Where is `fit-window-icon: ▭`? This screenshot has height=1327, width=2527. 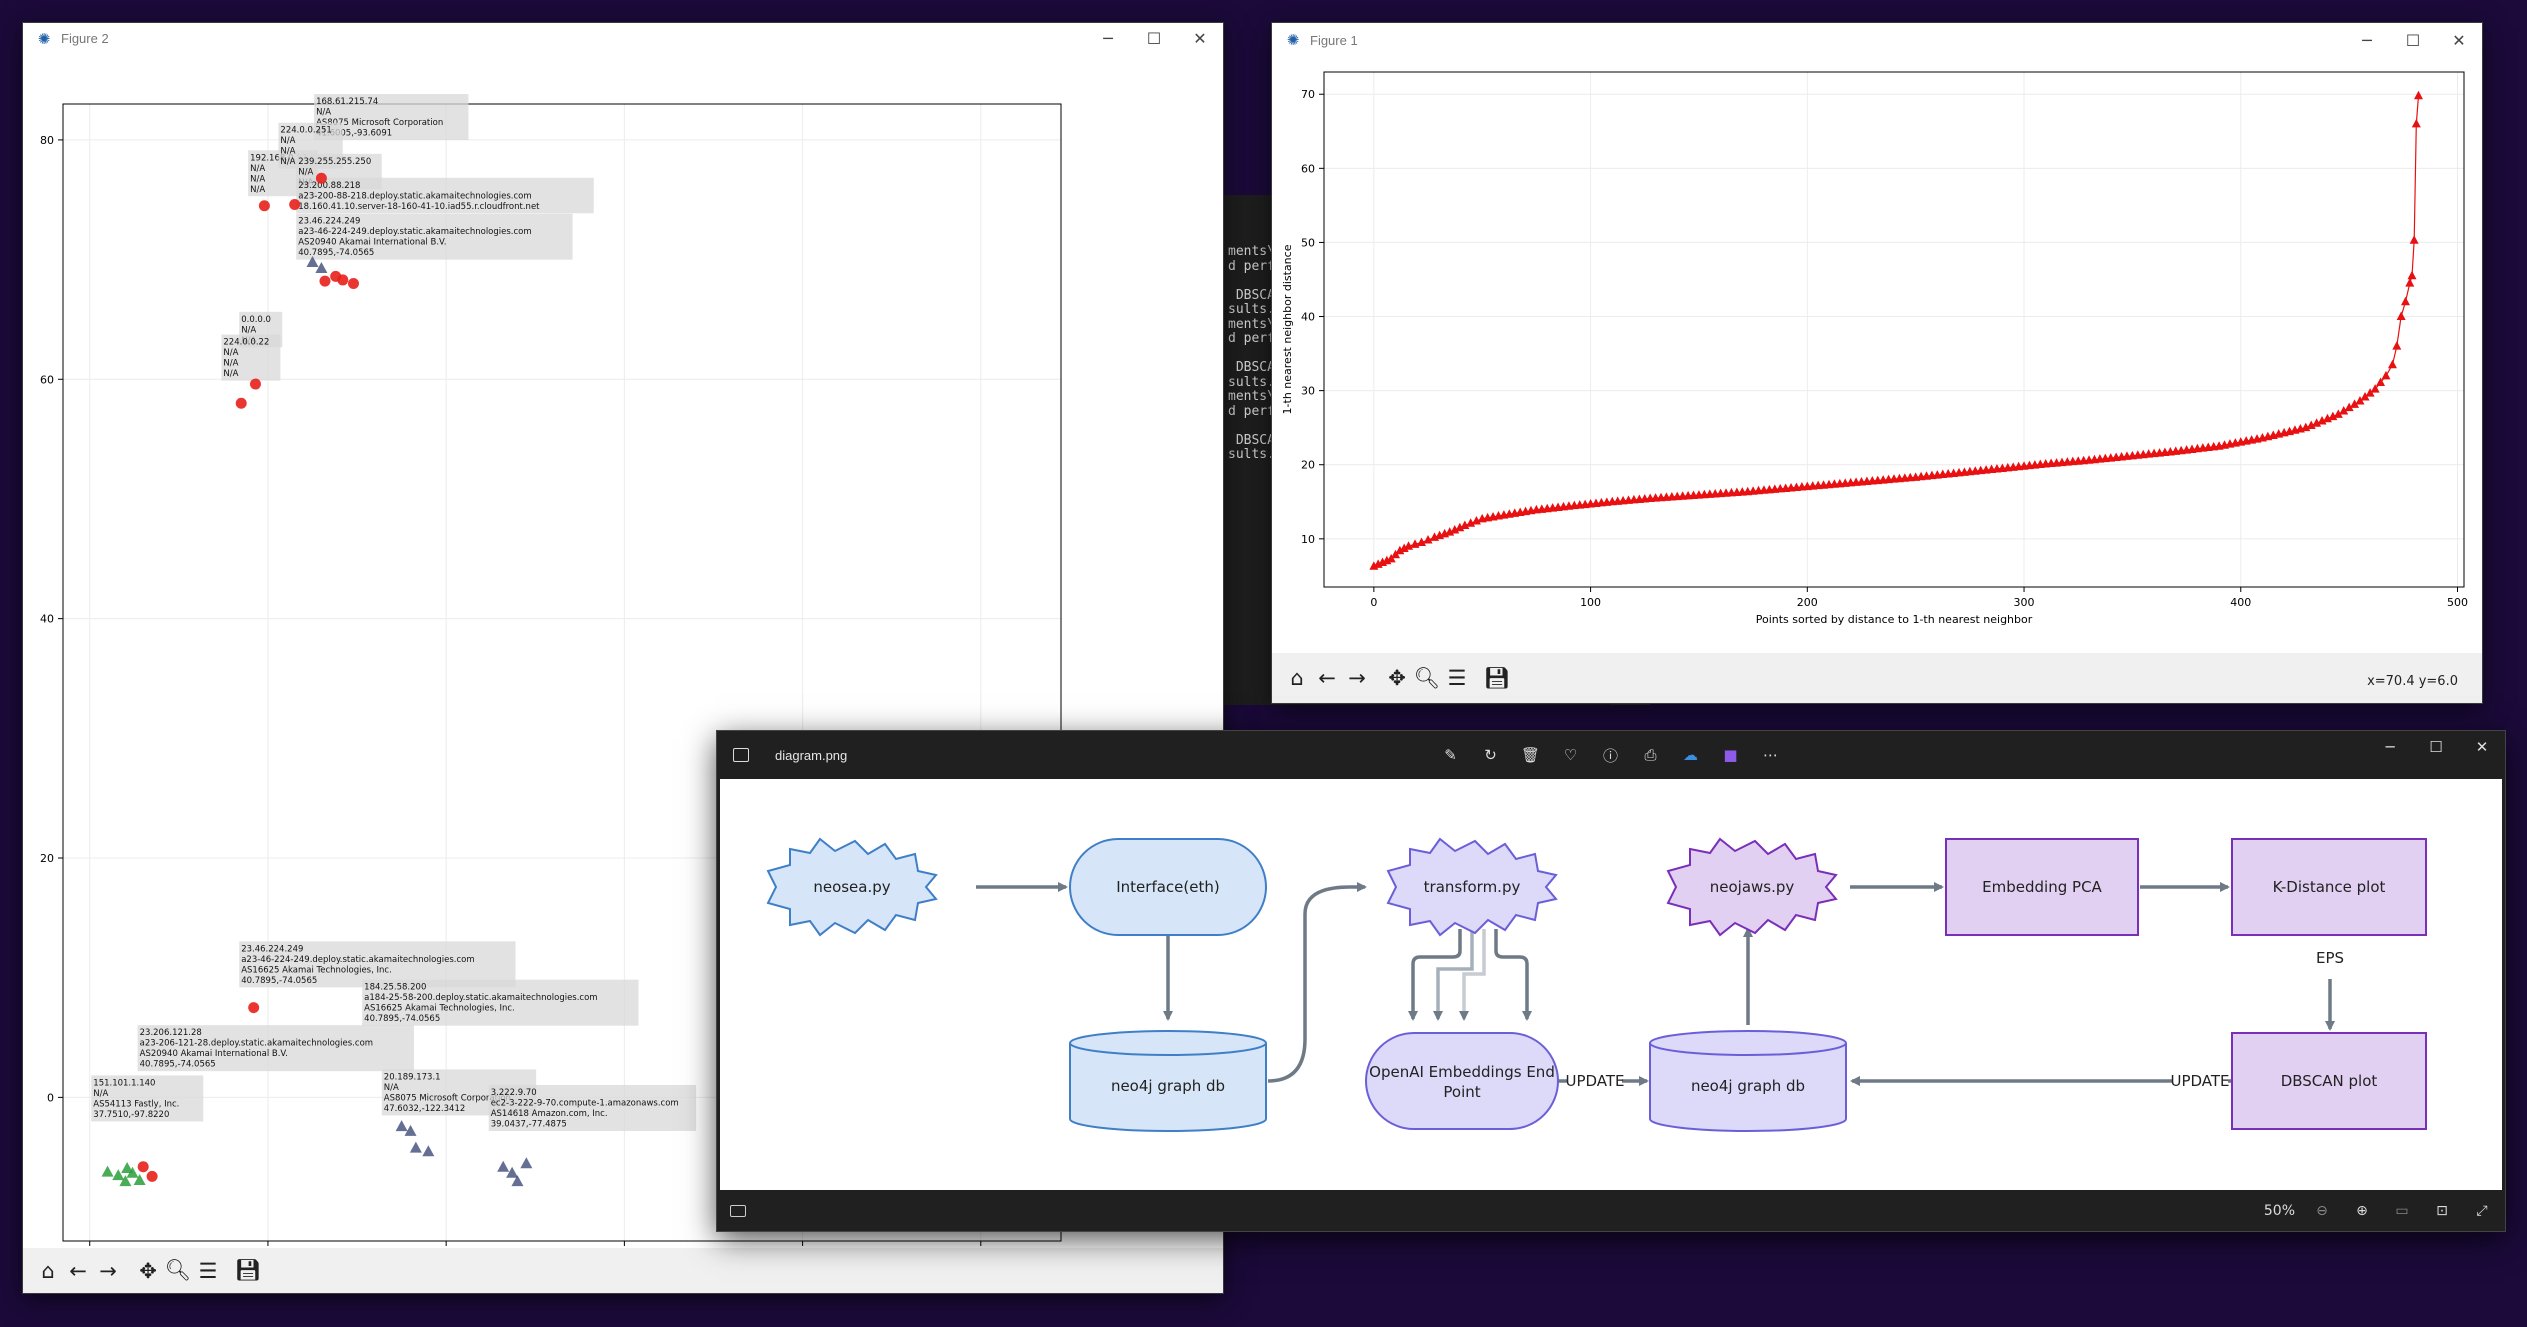 fit-window-icon: ▭ is located at coordinates (2402, 1211).